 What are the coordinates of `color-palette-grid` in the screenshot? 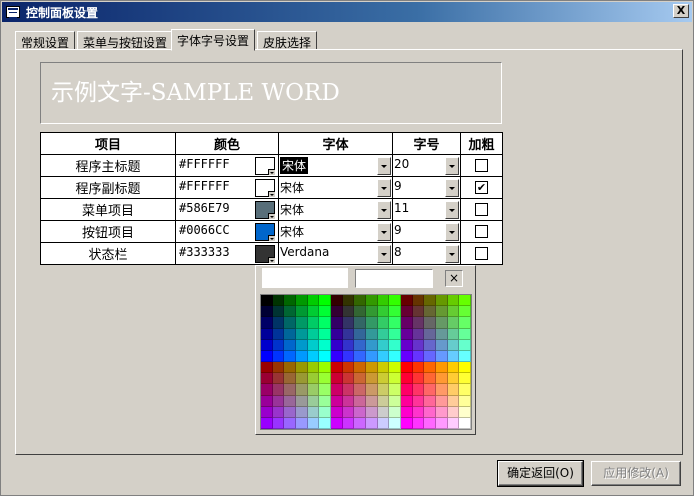 It's located at (366, 362).